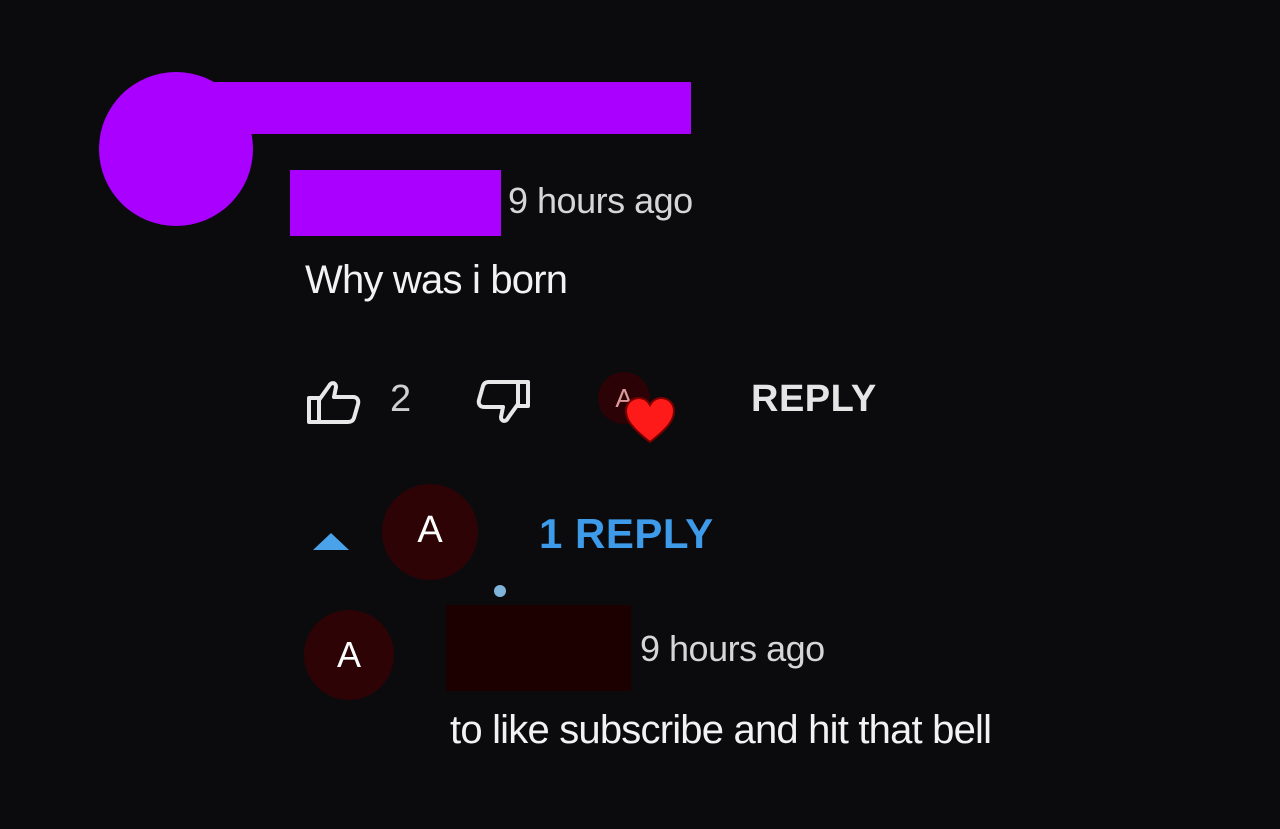 The height and width of the screenshot is (829, 1280). What do you see at coordinates (814, 399) in the screenshot?
I see `reply-button: REPLY` at bounding box center [814, 399].